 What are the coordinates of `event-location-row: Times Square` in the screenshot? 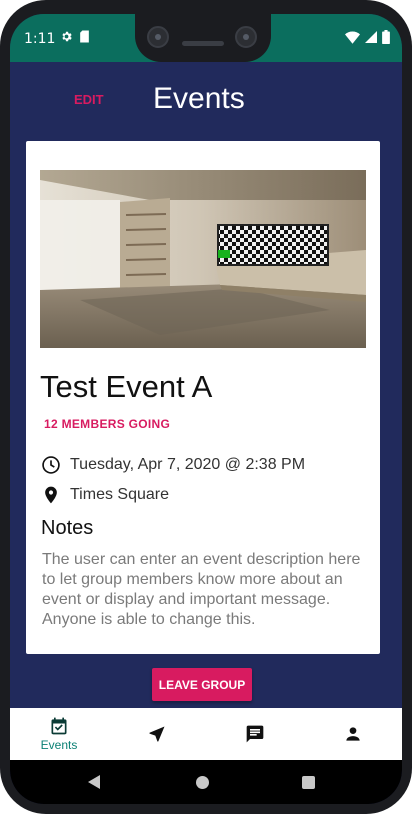 It's located at (105, 495).